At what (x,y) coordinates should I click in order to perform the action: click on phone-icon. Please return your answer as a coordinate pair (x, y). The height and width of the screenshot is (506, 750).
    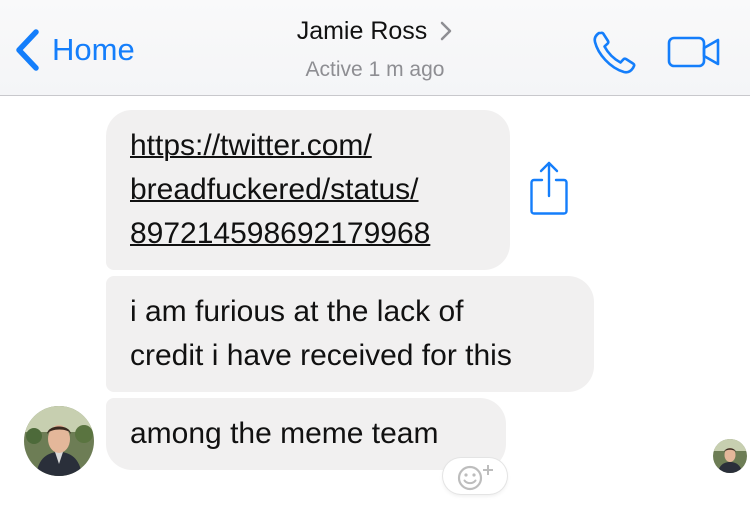
    Looking at the image, I should click on (614, 52).